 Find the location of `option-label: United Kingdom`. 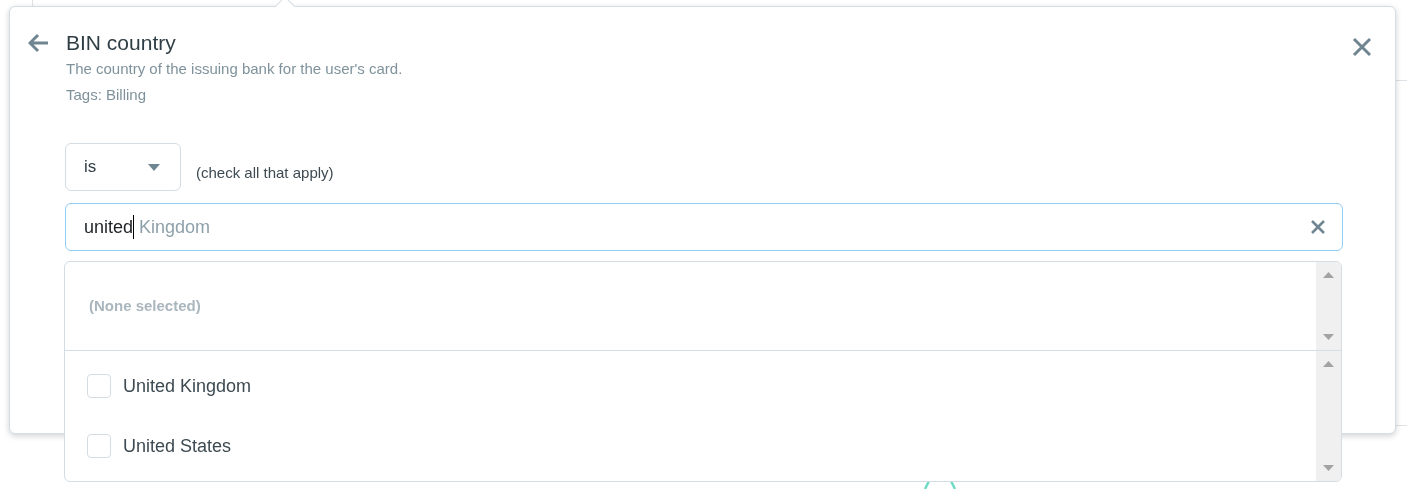

option-label: United Kingdom is located at coordinates (187, 386).